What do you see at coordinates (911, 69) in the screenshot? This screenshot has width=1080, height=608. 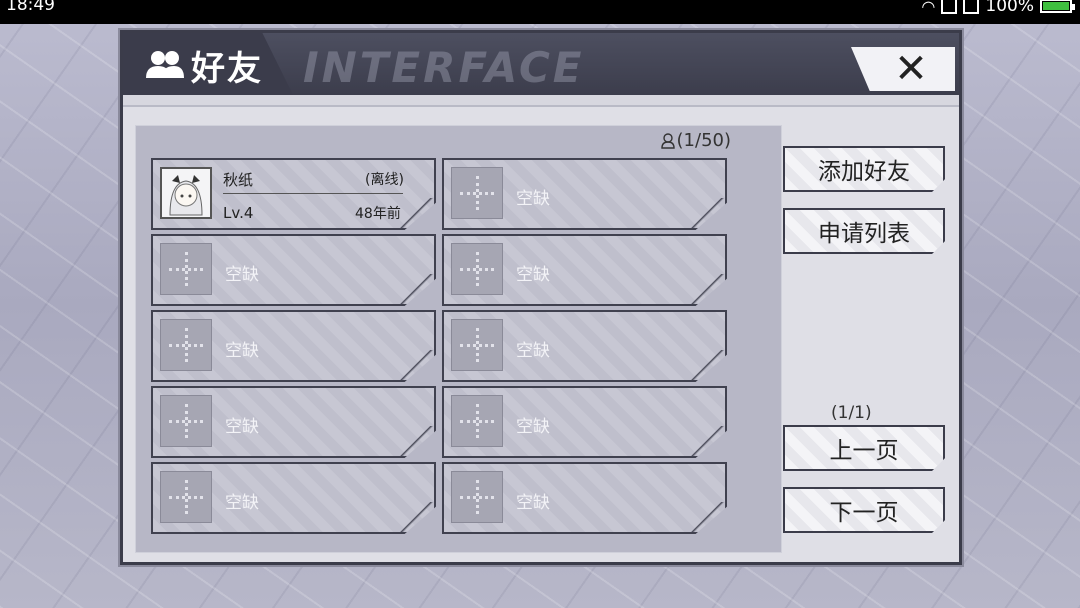 I see `close-icon: ✕` at bounding box center [911, 69].